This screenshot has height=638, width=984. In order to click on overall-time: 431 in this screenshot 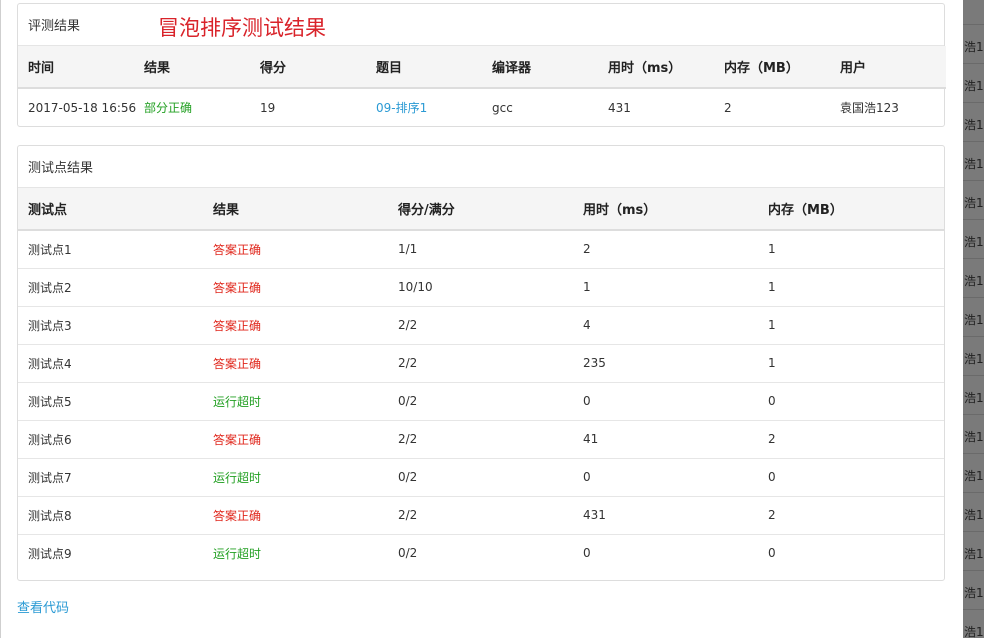, I will do `click(656, 106)`.